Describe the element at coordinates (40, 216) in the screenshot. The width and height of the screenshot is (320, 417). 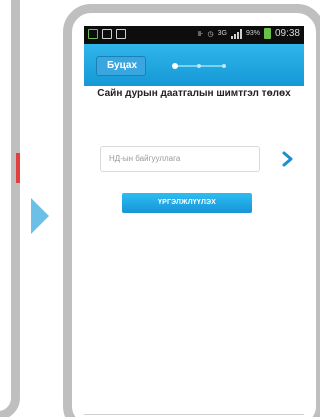
I see `next-step-arrow-icon` at that location.